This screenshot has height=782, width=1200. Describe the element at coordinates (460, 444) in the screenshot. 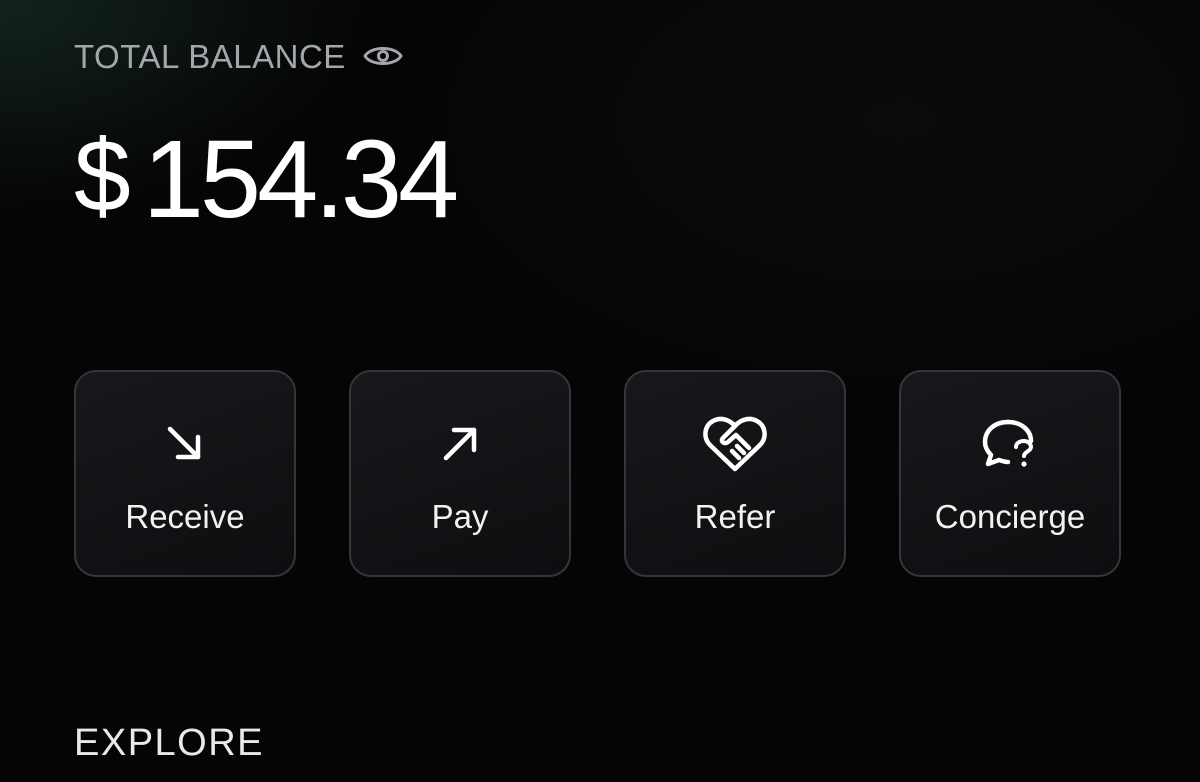

I see `arrow-up-right-icon` at that location.